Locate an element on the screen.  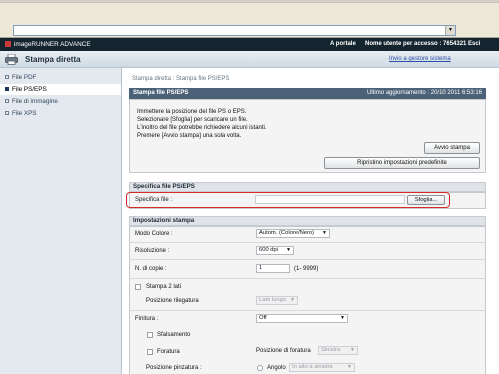
punch-position-select: Sinistra ▼ is located at coordinates (338, 350).